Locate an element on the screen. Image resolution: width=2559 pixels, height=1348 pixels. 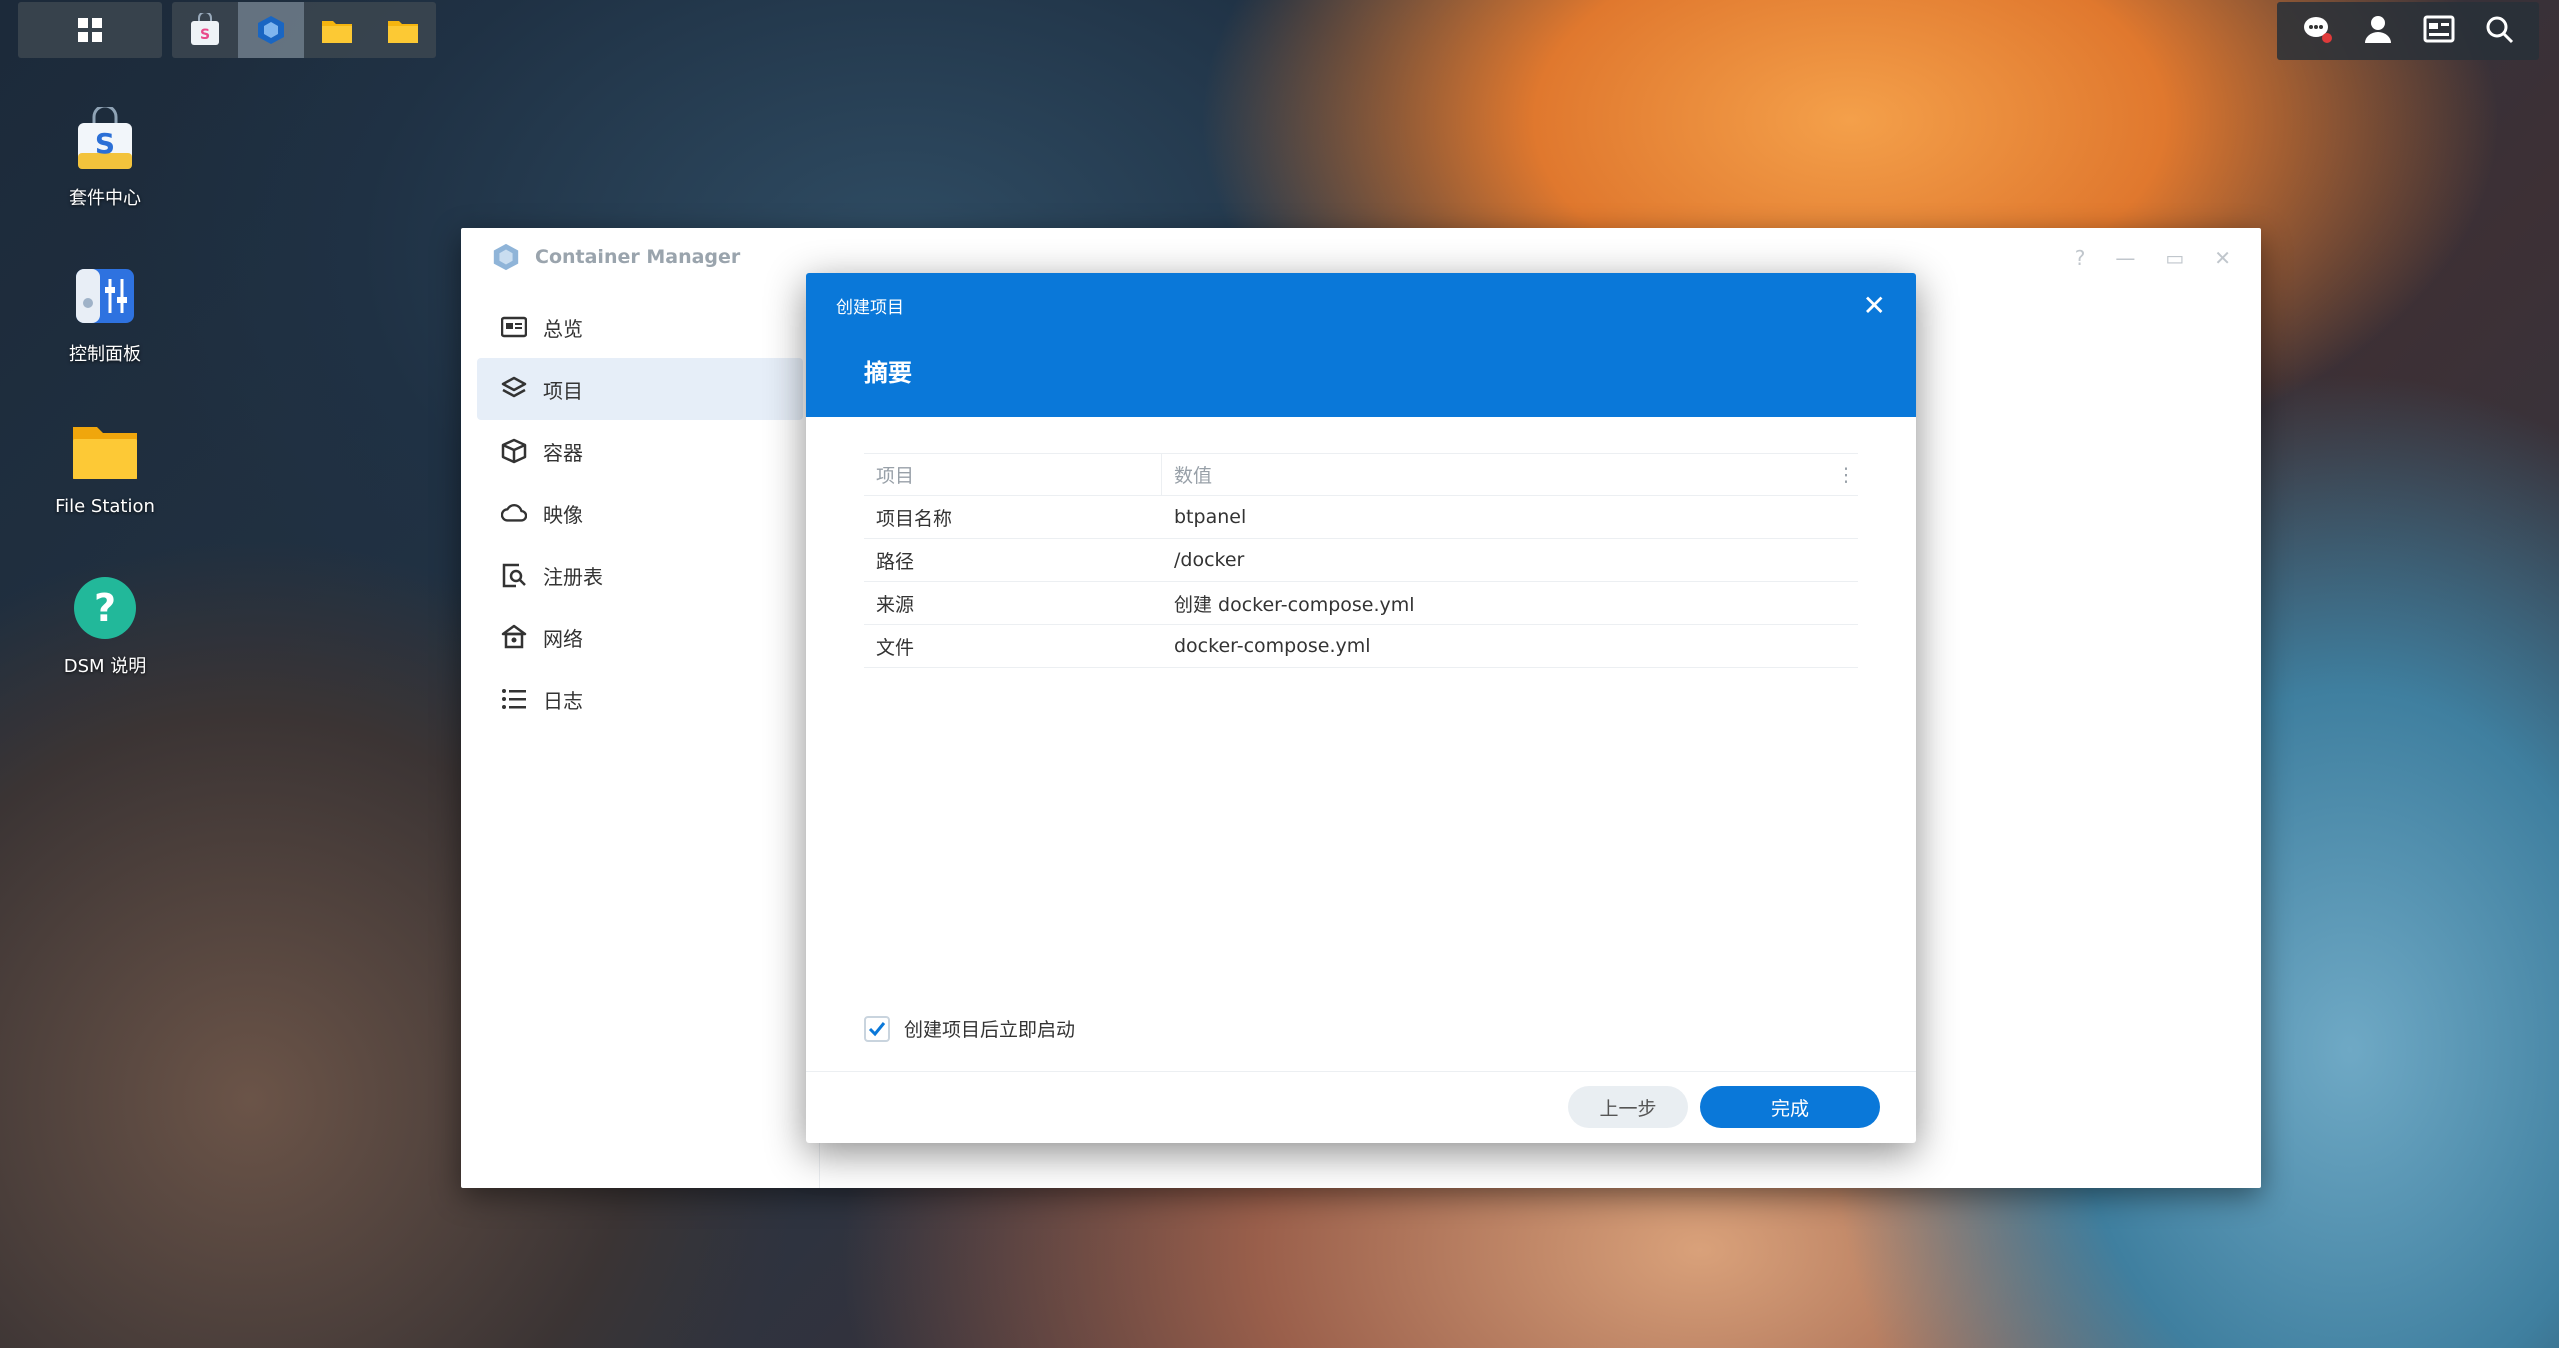
table-row: 项目名称 btpanel is located at coordinates (1361, 517).